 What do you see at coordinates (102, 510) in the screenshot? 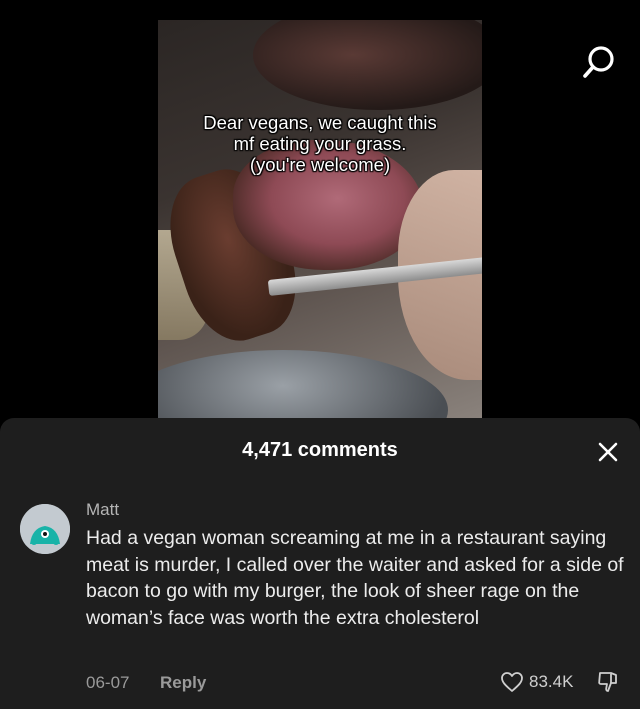
I see `comment-username: Matt` at bounding box center [102, 510].